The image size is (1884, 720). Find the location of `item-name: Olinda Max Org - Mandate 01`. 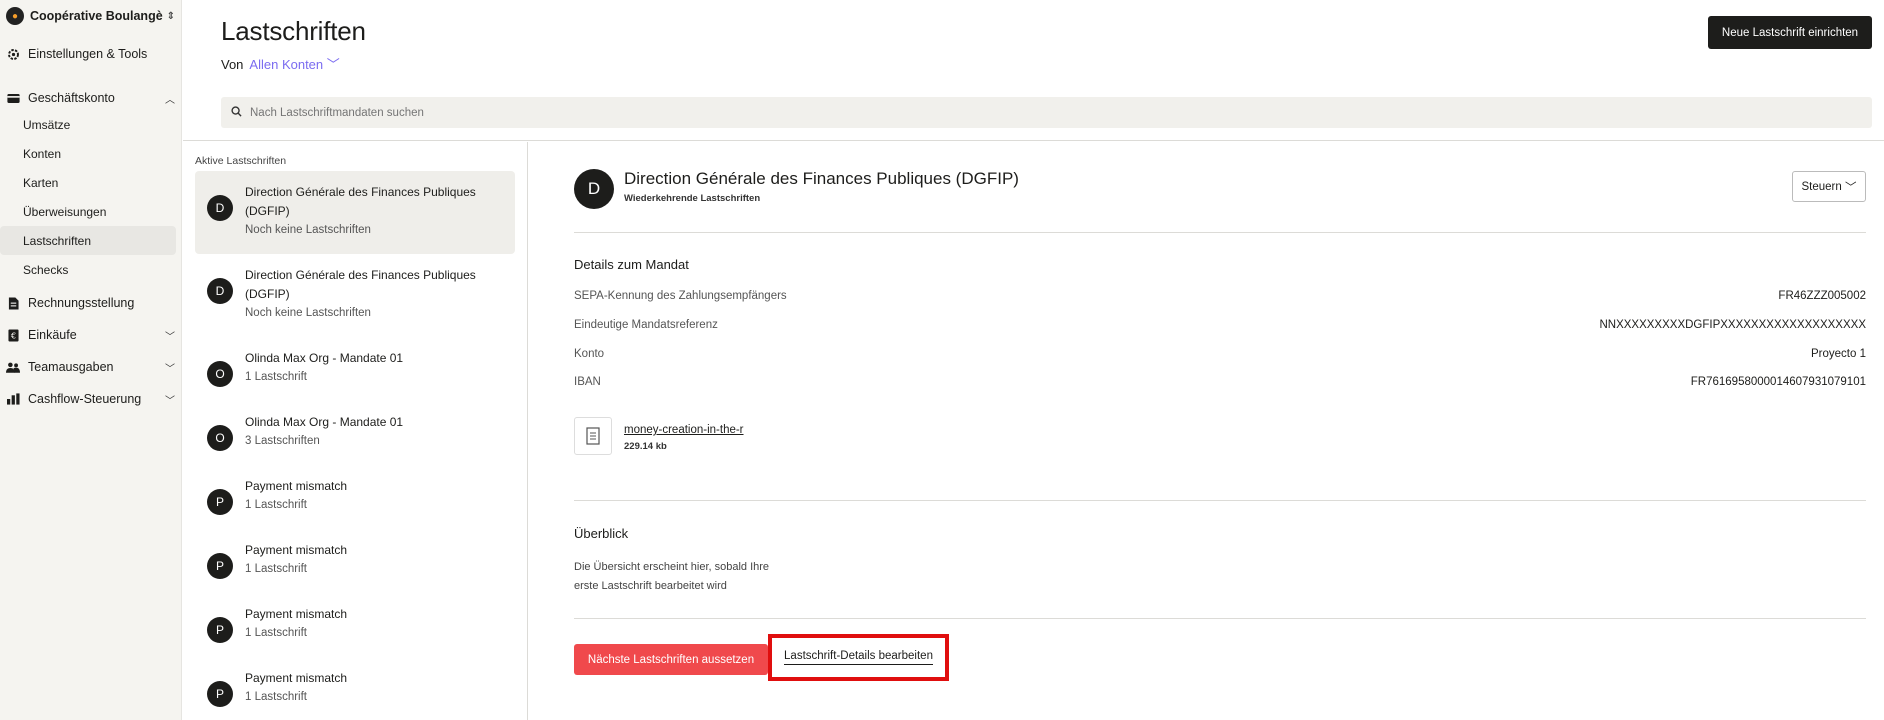

item-name: Olinda Max Org - Mandate 01 is located at coordinates (324, 422).